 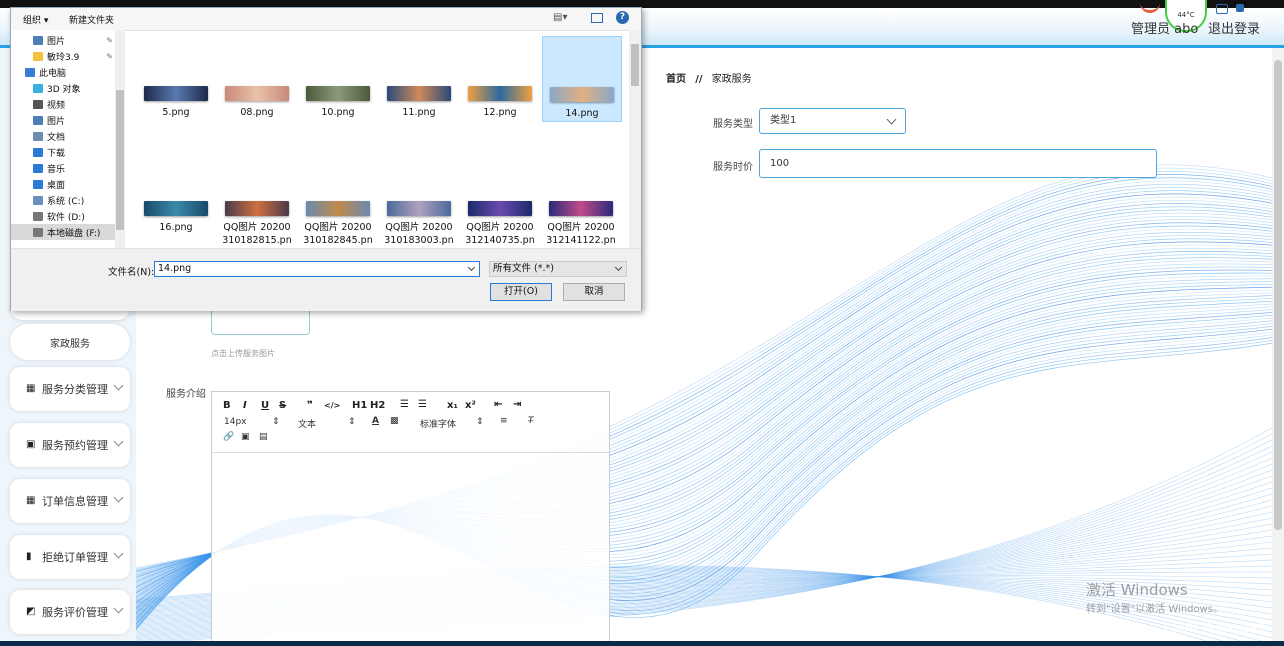 I want to click on font-family-select: 标准字体, so click(x=438, y=423).